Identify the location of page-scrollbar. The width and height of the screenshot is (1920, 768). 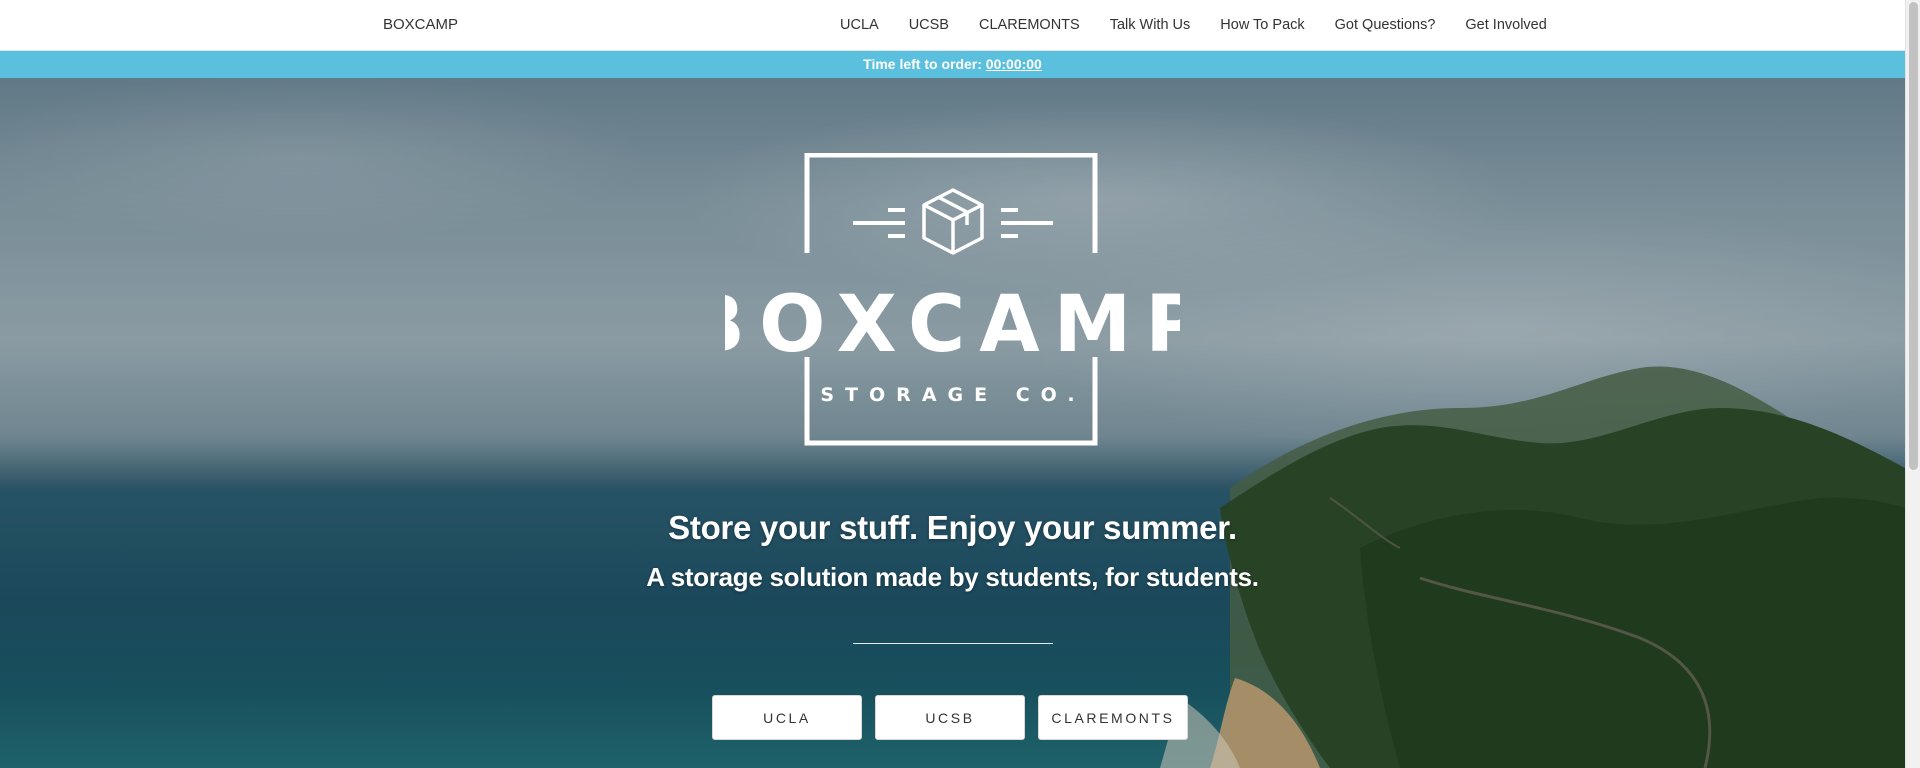
(1912, 384).